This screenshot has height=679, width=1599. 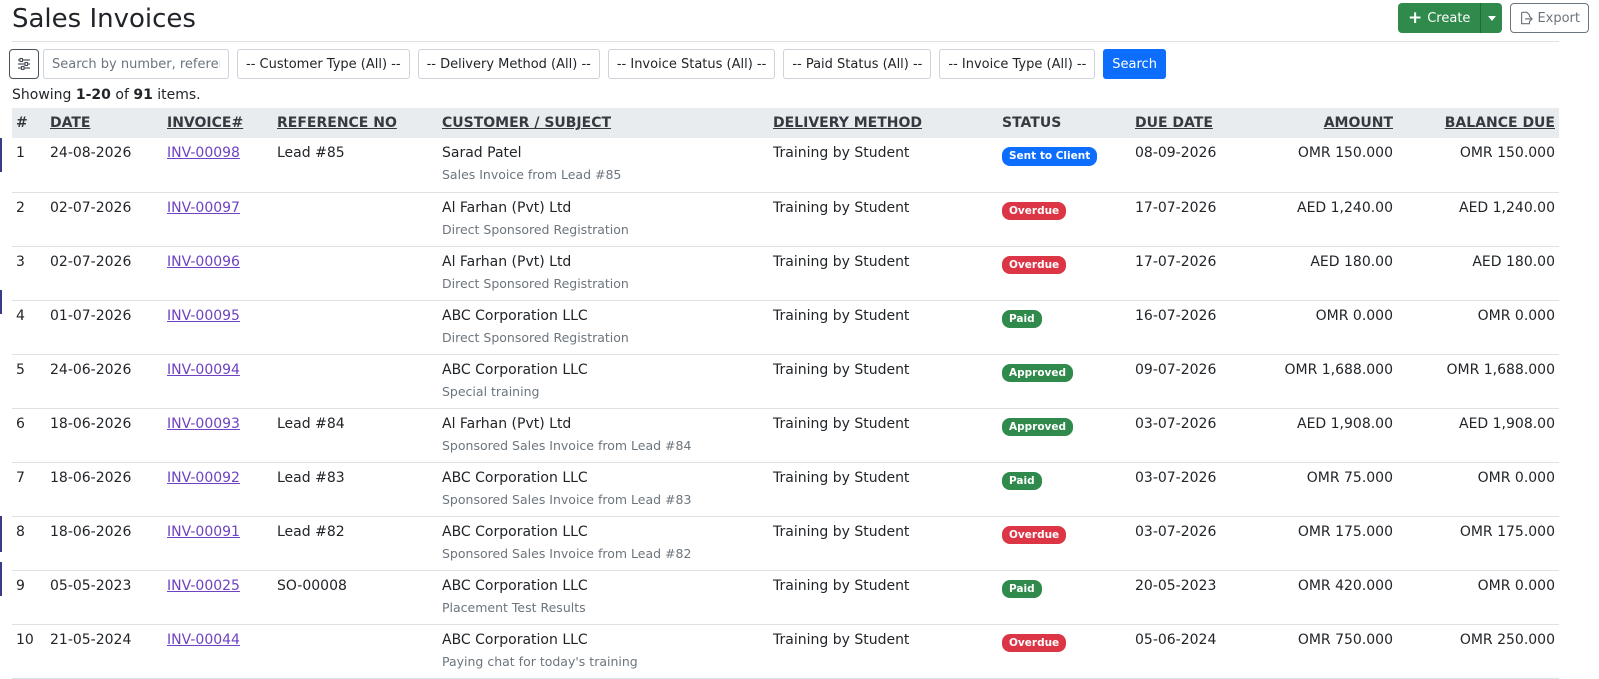 I want to click on reference-number: Lead #84, so click(x=311, y=423).